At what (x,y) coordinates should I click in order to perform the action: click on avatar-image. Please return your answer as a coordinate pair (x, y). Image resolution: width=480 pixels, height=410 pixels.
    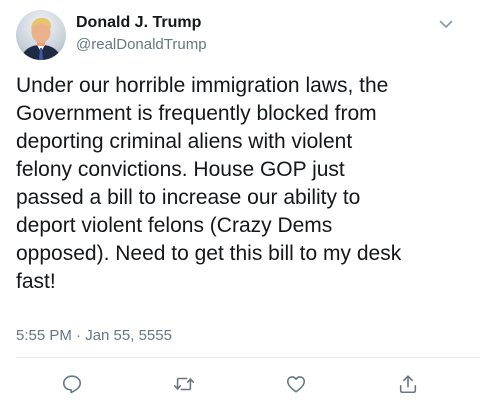
    Looking at the image, I should click on (41, 38).